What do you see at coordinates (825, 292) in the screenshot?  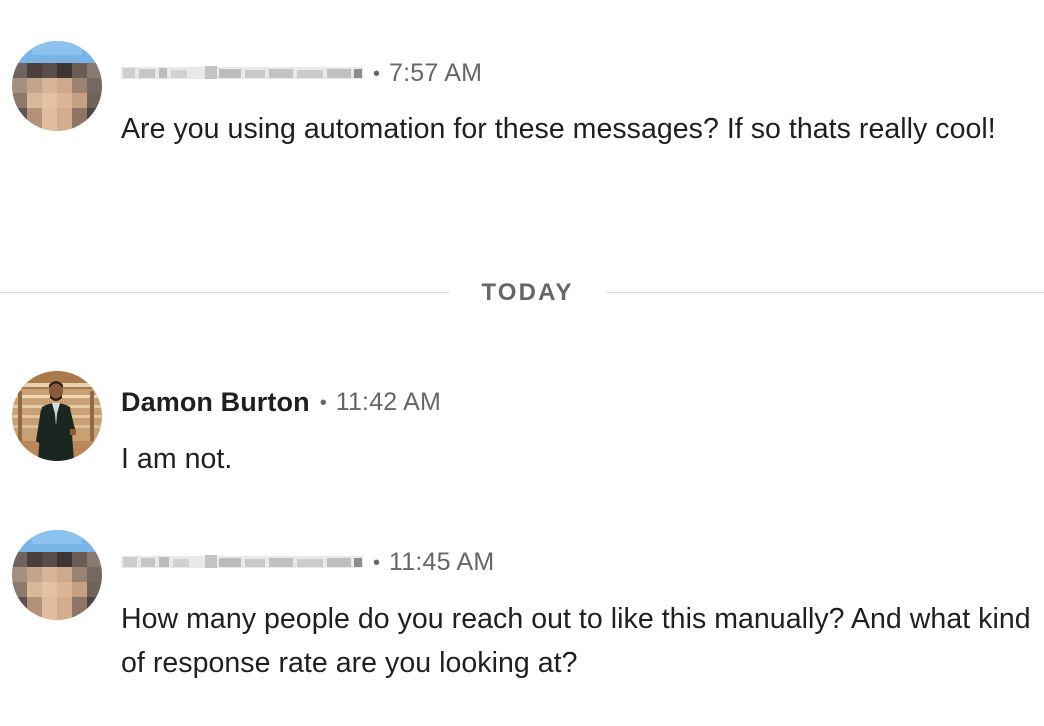 I see `divider-rule-right` at bounding box center [825, 292].